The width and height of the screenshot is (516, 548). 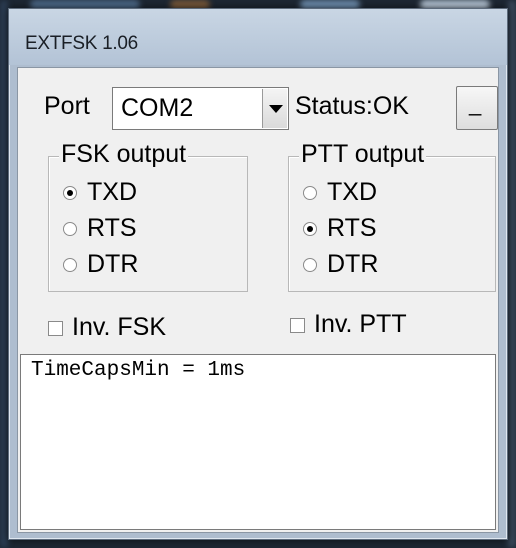 What do you see at coordinates (70, 193) in the screenshot?
I see `fsk-radio-txd-button` at bounding box center [70, 193].